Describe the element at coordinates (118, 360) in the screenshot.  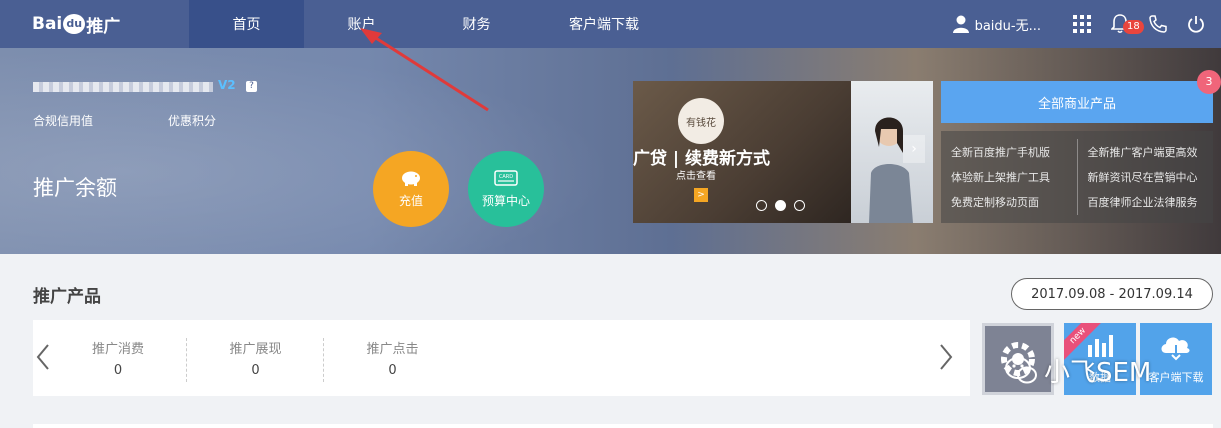
I see `stat-spend: 推广消费 0` at that location.